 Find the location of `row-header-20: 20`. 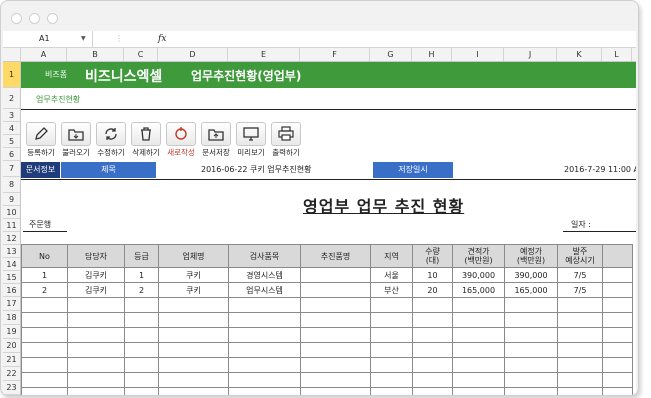

row-header-20: 20 is located at coordinates (11, 346).